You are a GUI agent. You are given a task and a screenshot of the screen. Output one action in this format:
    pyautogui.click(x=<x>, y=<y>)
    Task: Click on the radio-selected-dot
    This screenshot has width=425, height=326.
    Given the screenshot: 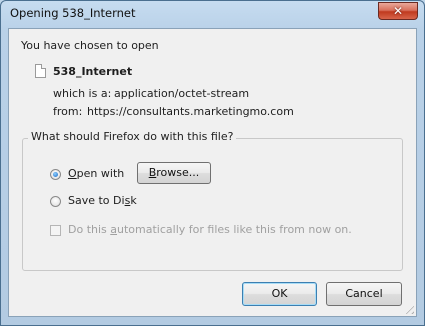 What is the action you would take?
    pyautogui.click(x=55, y=174)
    